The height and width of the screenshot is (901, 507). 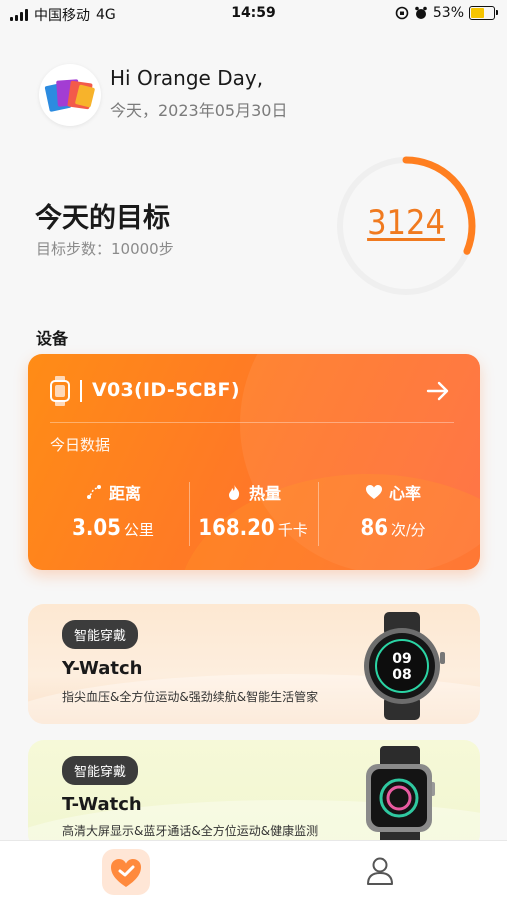 What do you see at coordinates (234, 492) in the screenshot?
I see `flame-icon` at bounding box center [234, 492].